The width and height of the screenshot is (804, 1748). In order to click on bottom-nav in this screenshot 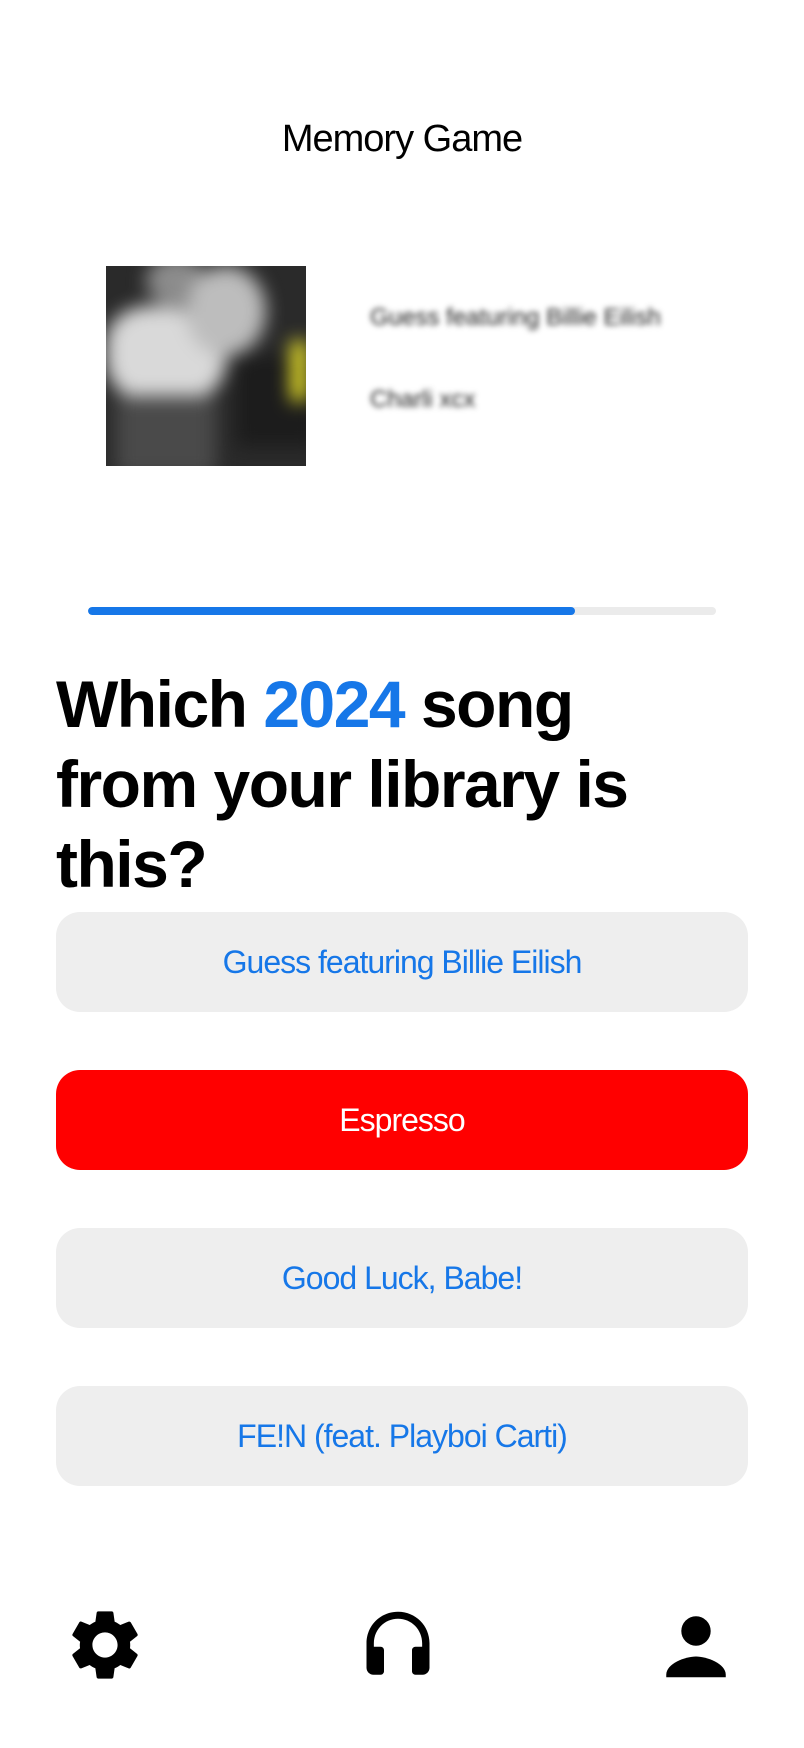, I will do `click(402, 1645)`.